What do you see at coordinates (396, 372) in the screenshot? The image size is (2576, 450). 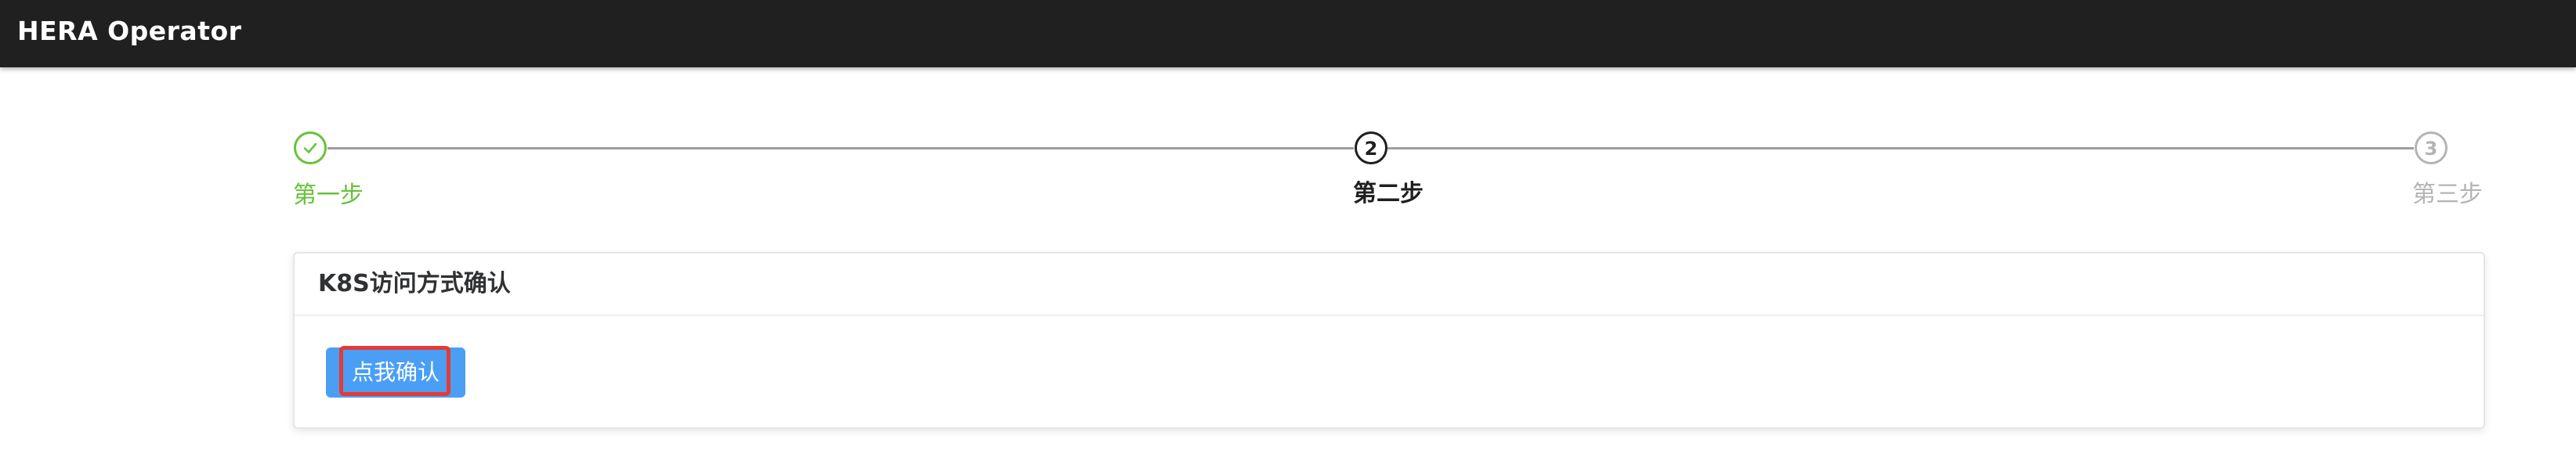 I see `confirm-button: 点我确认` at bounding box center [396, 372].